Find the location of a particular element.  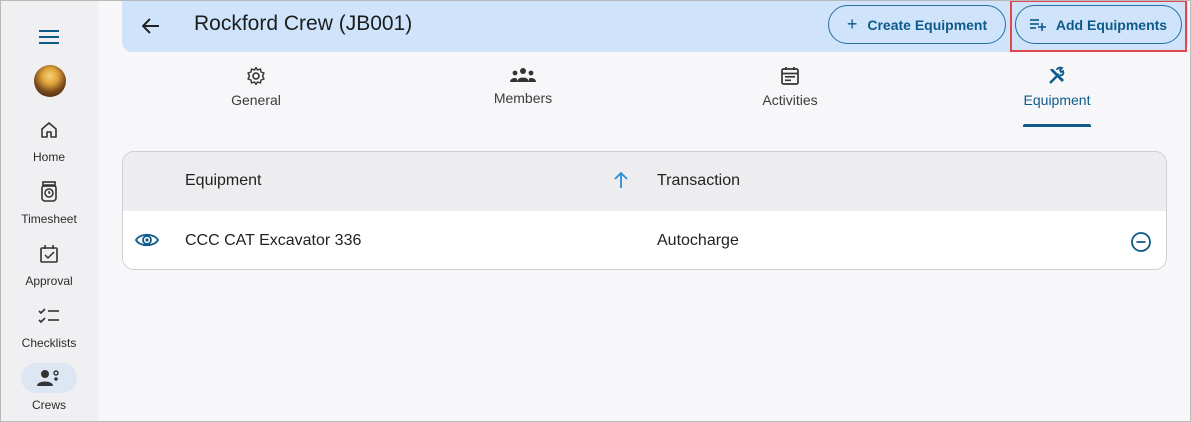

menu-button is located at coordinates (49, 37).